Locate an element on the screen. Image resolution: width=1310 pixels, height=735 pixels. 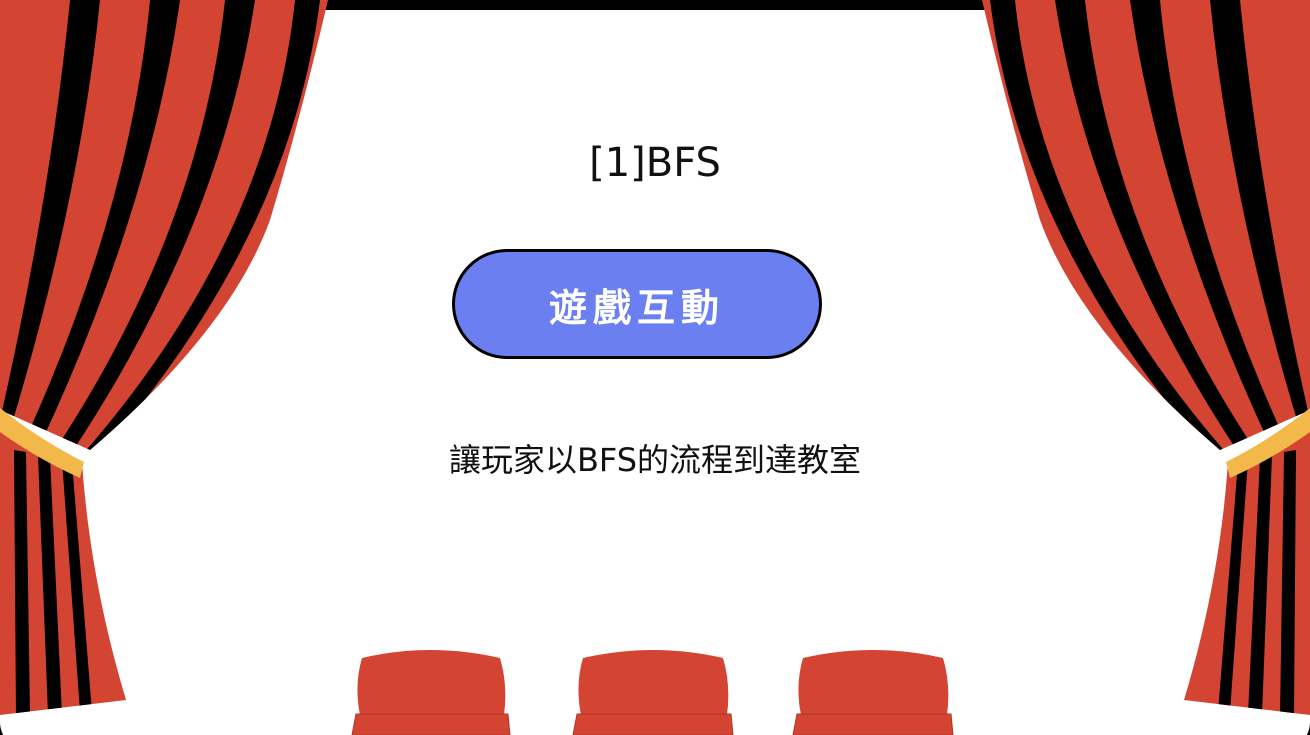
description-text: 讓玩家以BFS的流程到達教室 is located at coordinates (655, 460).